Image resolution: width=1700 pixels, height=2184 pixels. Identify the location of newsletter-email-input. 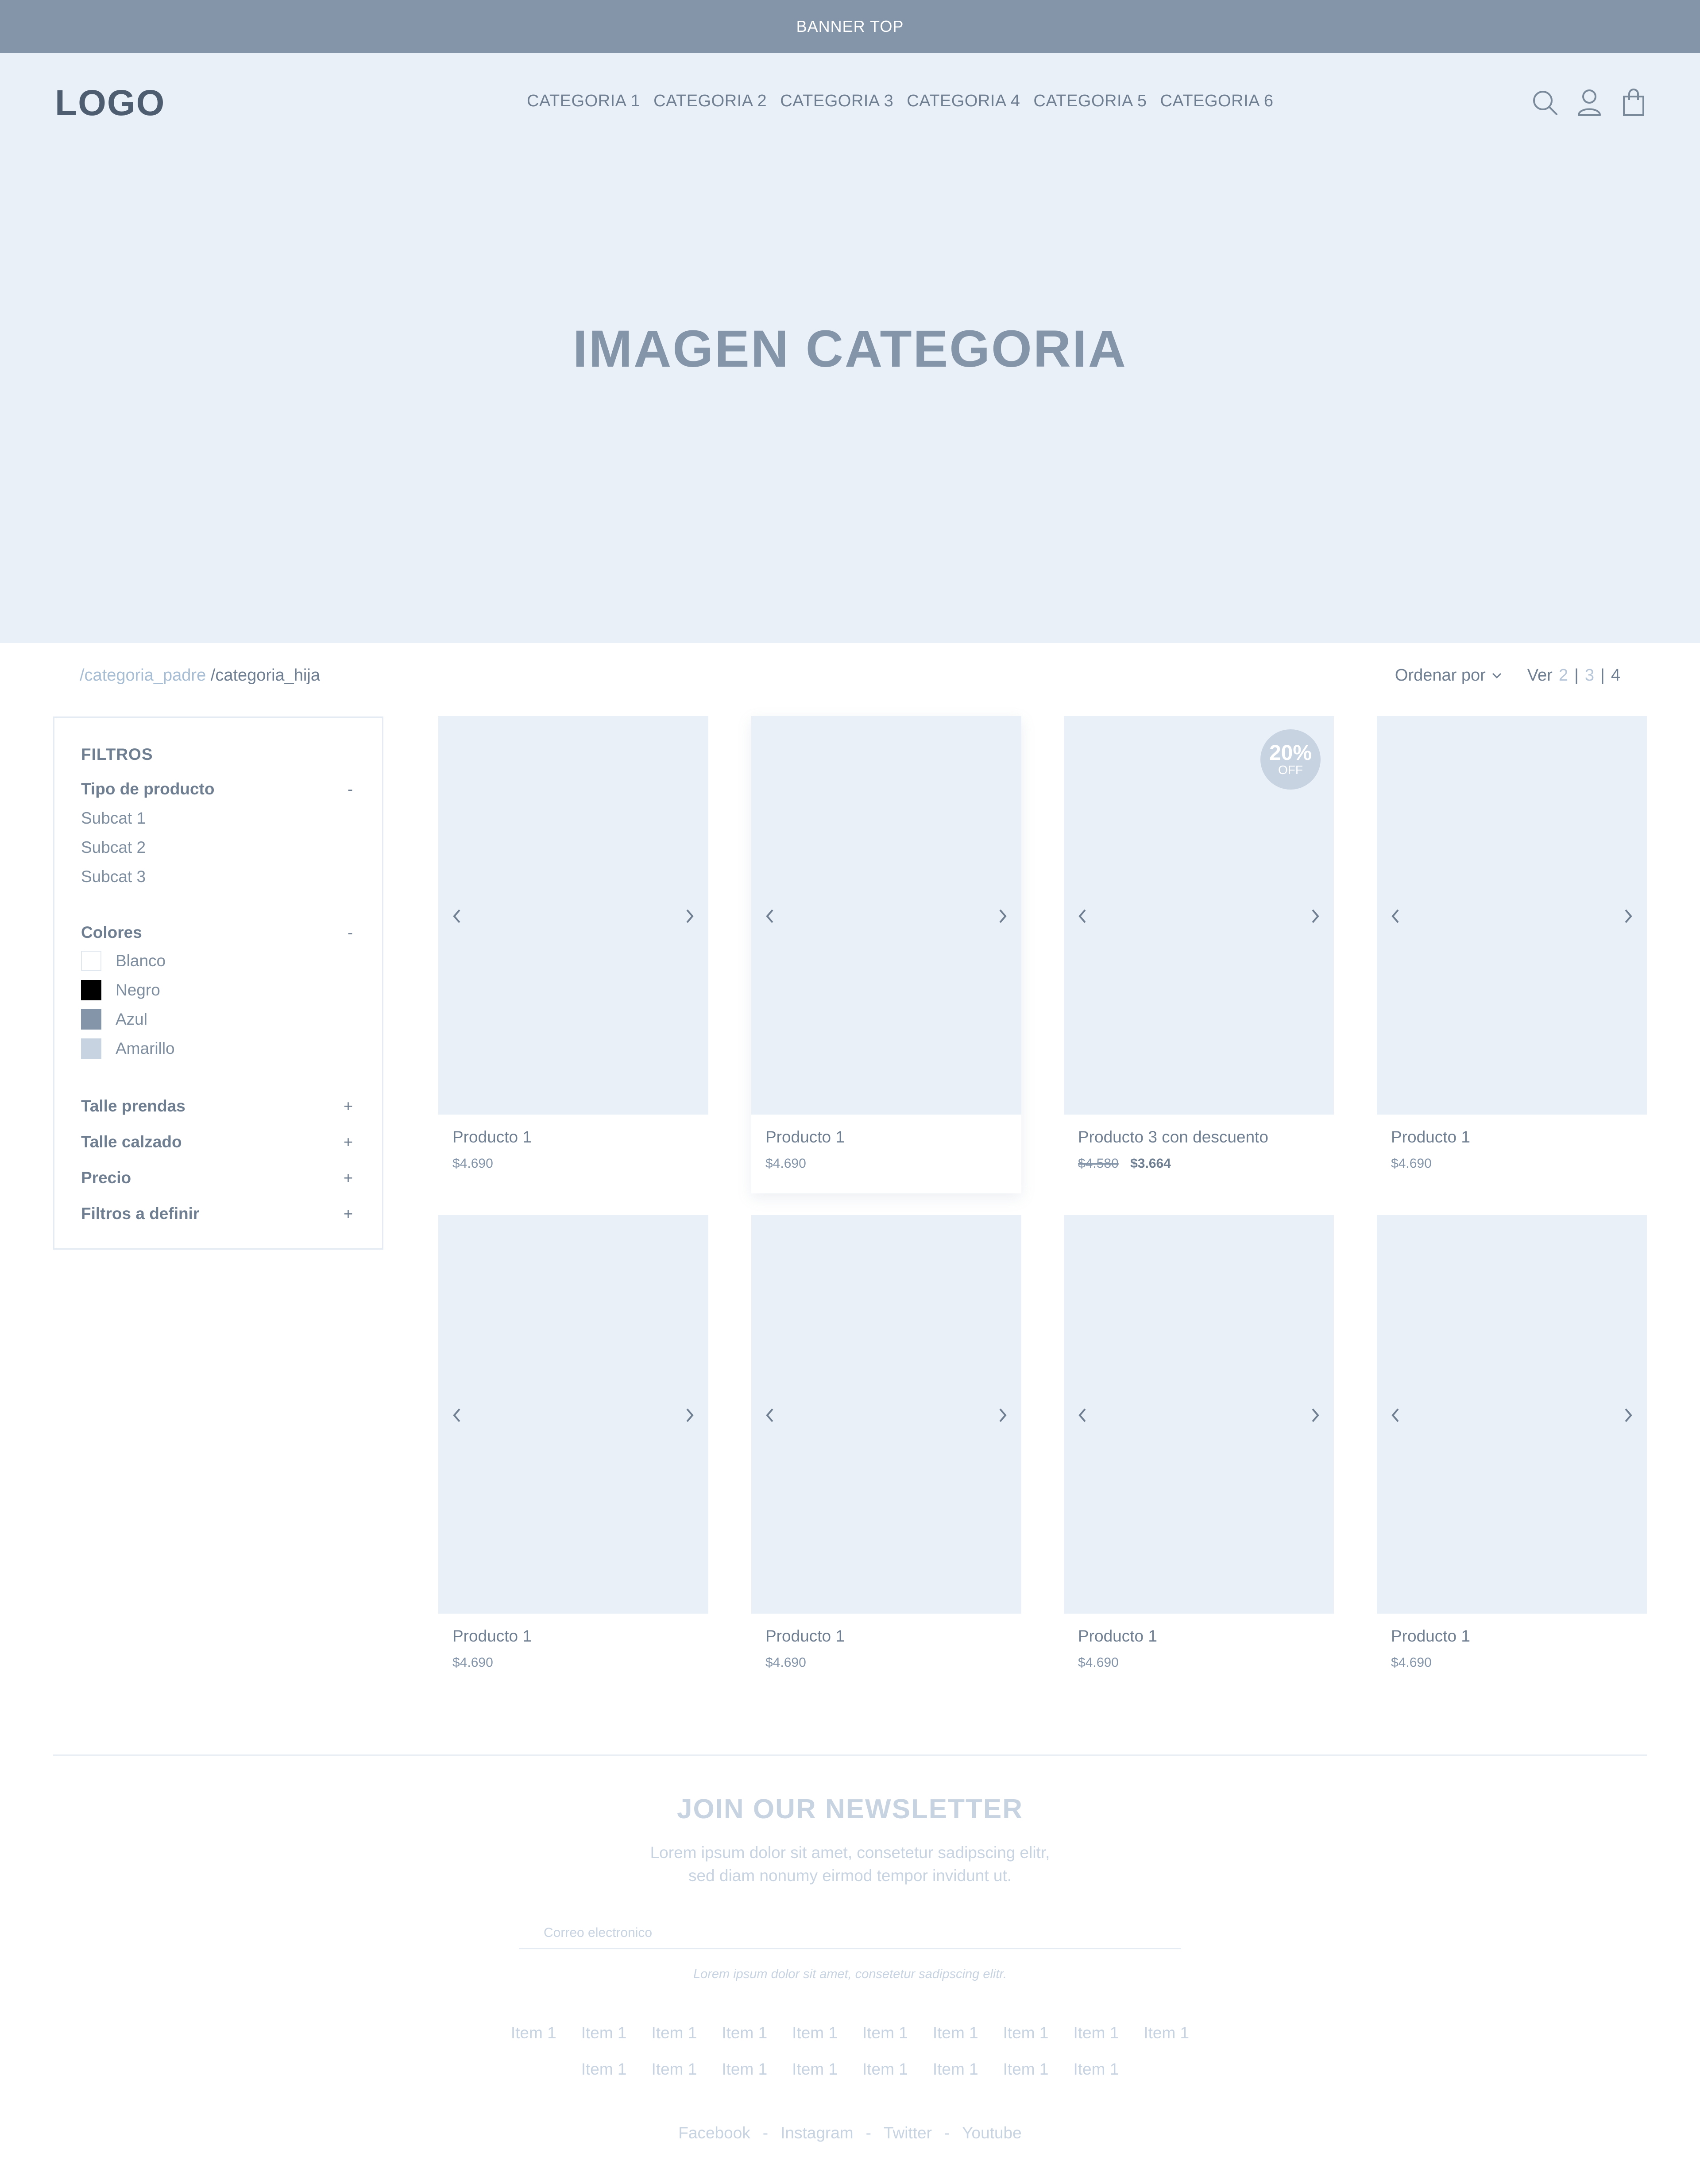
(850, 1933).